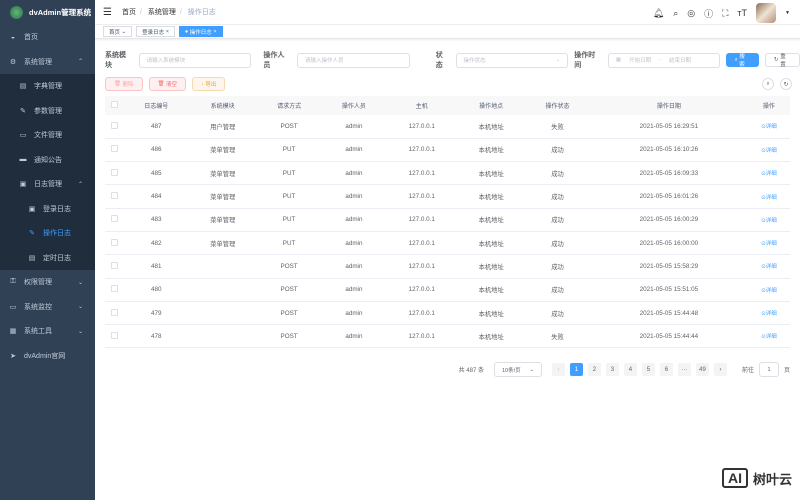 The width and height of the screenshot is (800, 500). Describe the element at coordinates (47, 282) in the screenshot. I see `sidebar-item-10: ⚿ 权限管理 ⌄` at that location.